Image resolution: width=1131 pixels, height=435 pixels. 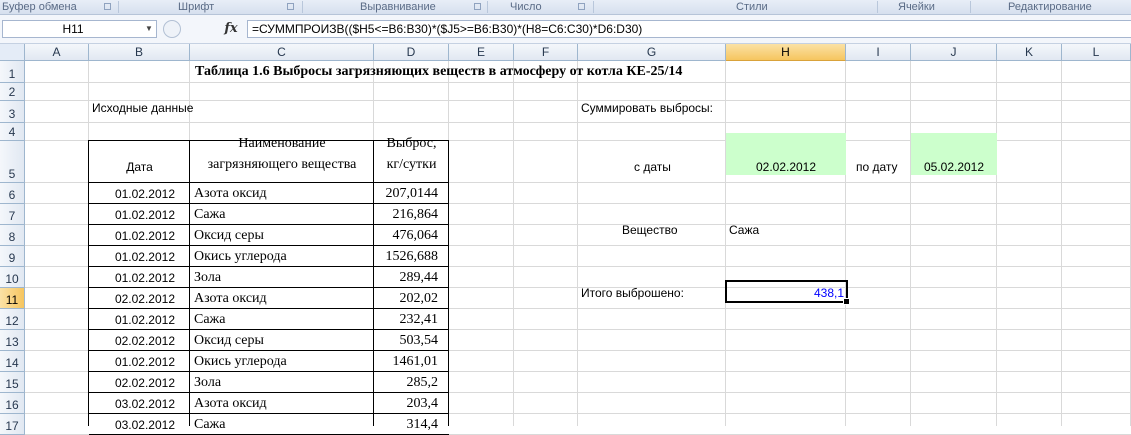 What do you see at coordinates (398, 7) in the screenshot?
I see `ribbon-group-alignment: Выравнивание` at bounding box center [398, 7].